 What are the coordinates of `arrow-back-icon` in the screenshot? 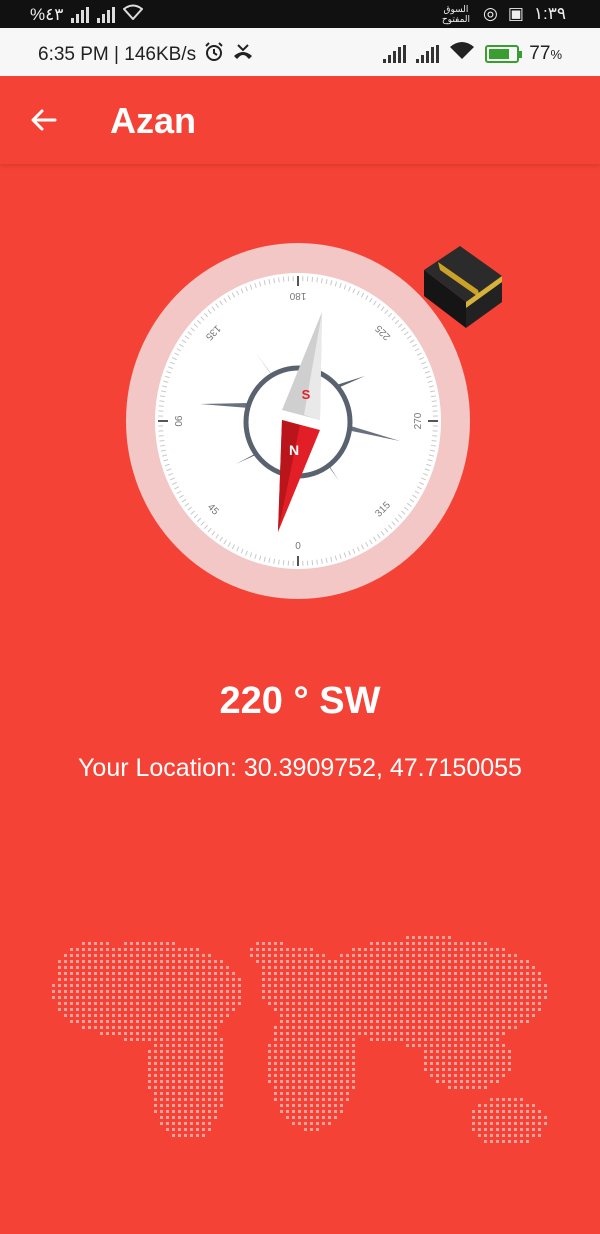 It's located at (44, 120).